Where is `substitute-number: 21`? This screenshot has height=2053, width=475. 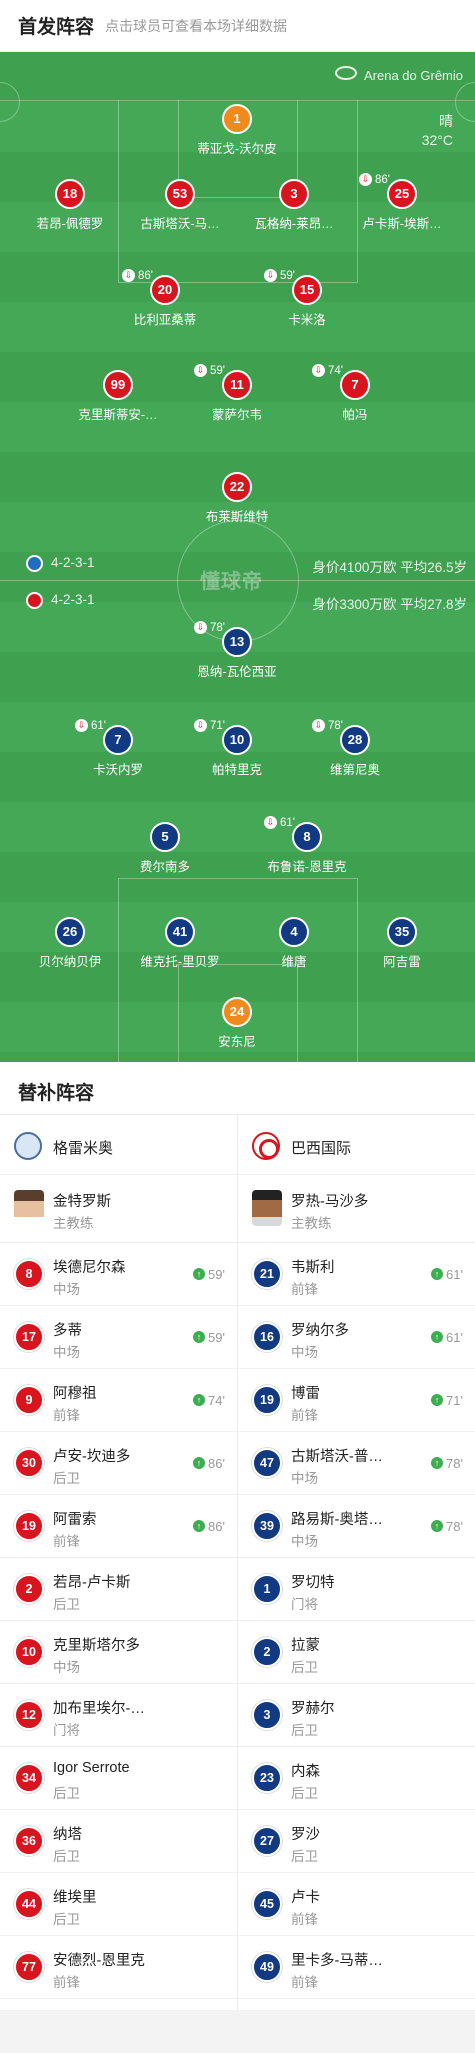
substitute-number: 21 is located at coordinates (267, 1274).